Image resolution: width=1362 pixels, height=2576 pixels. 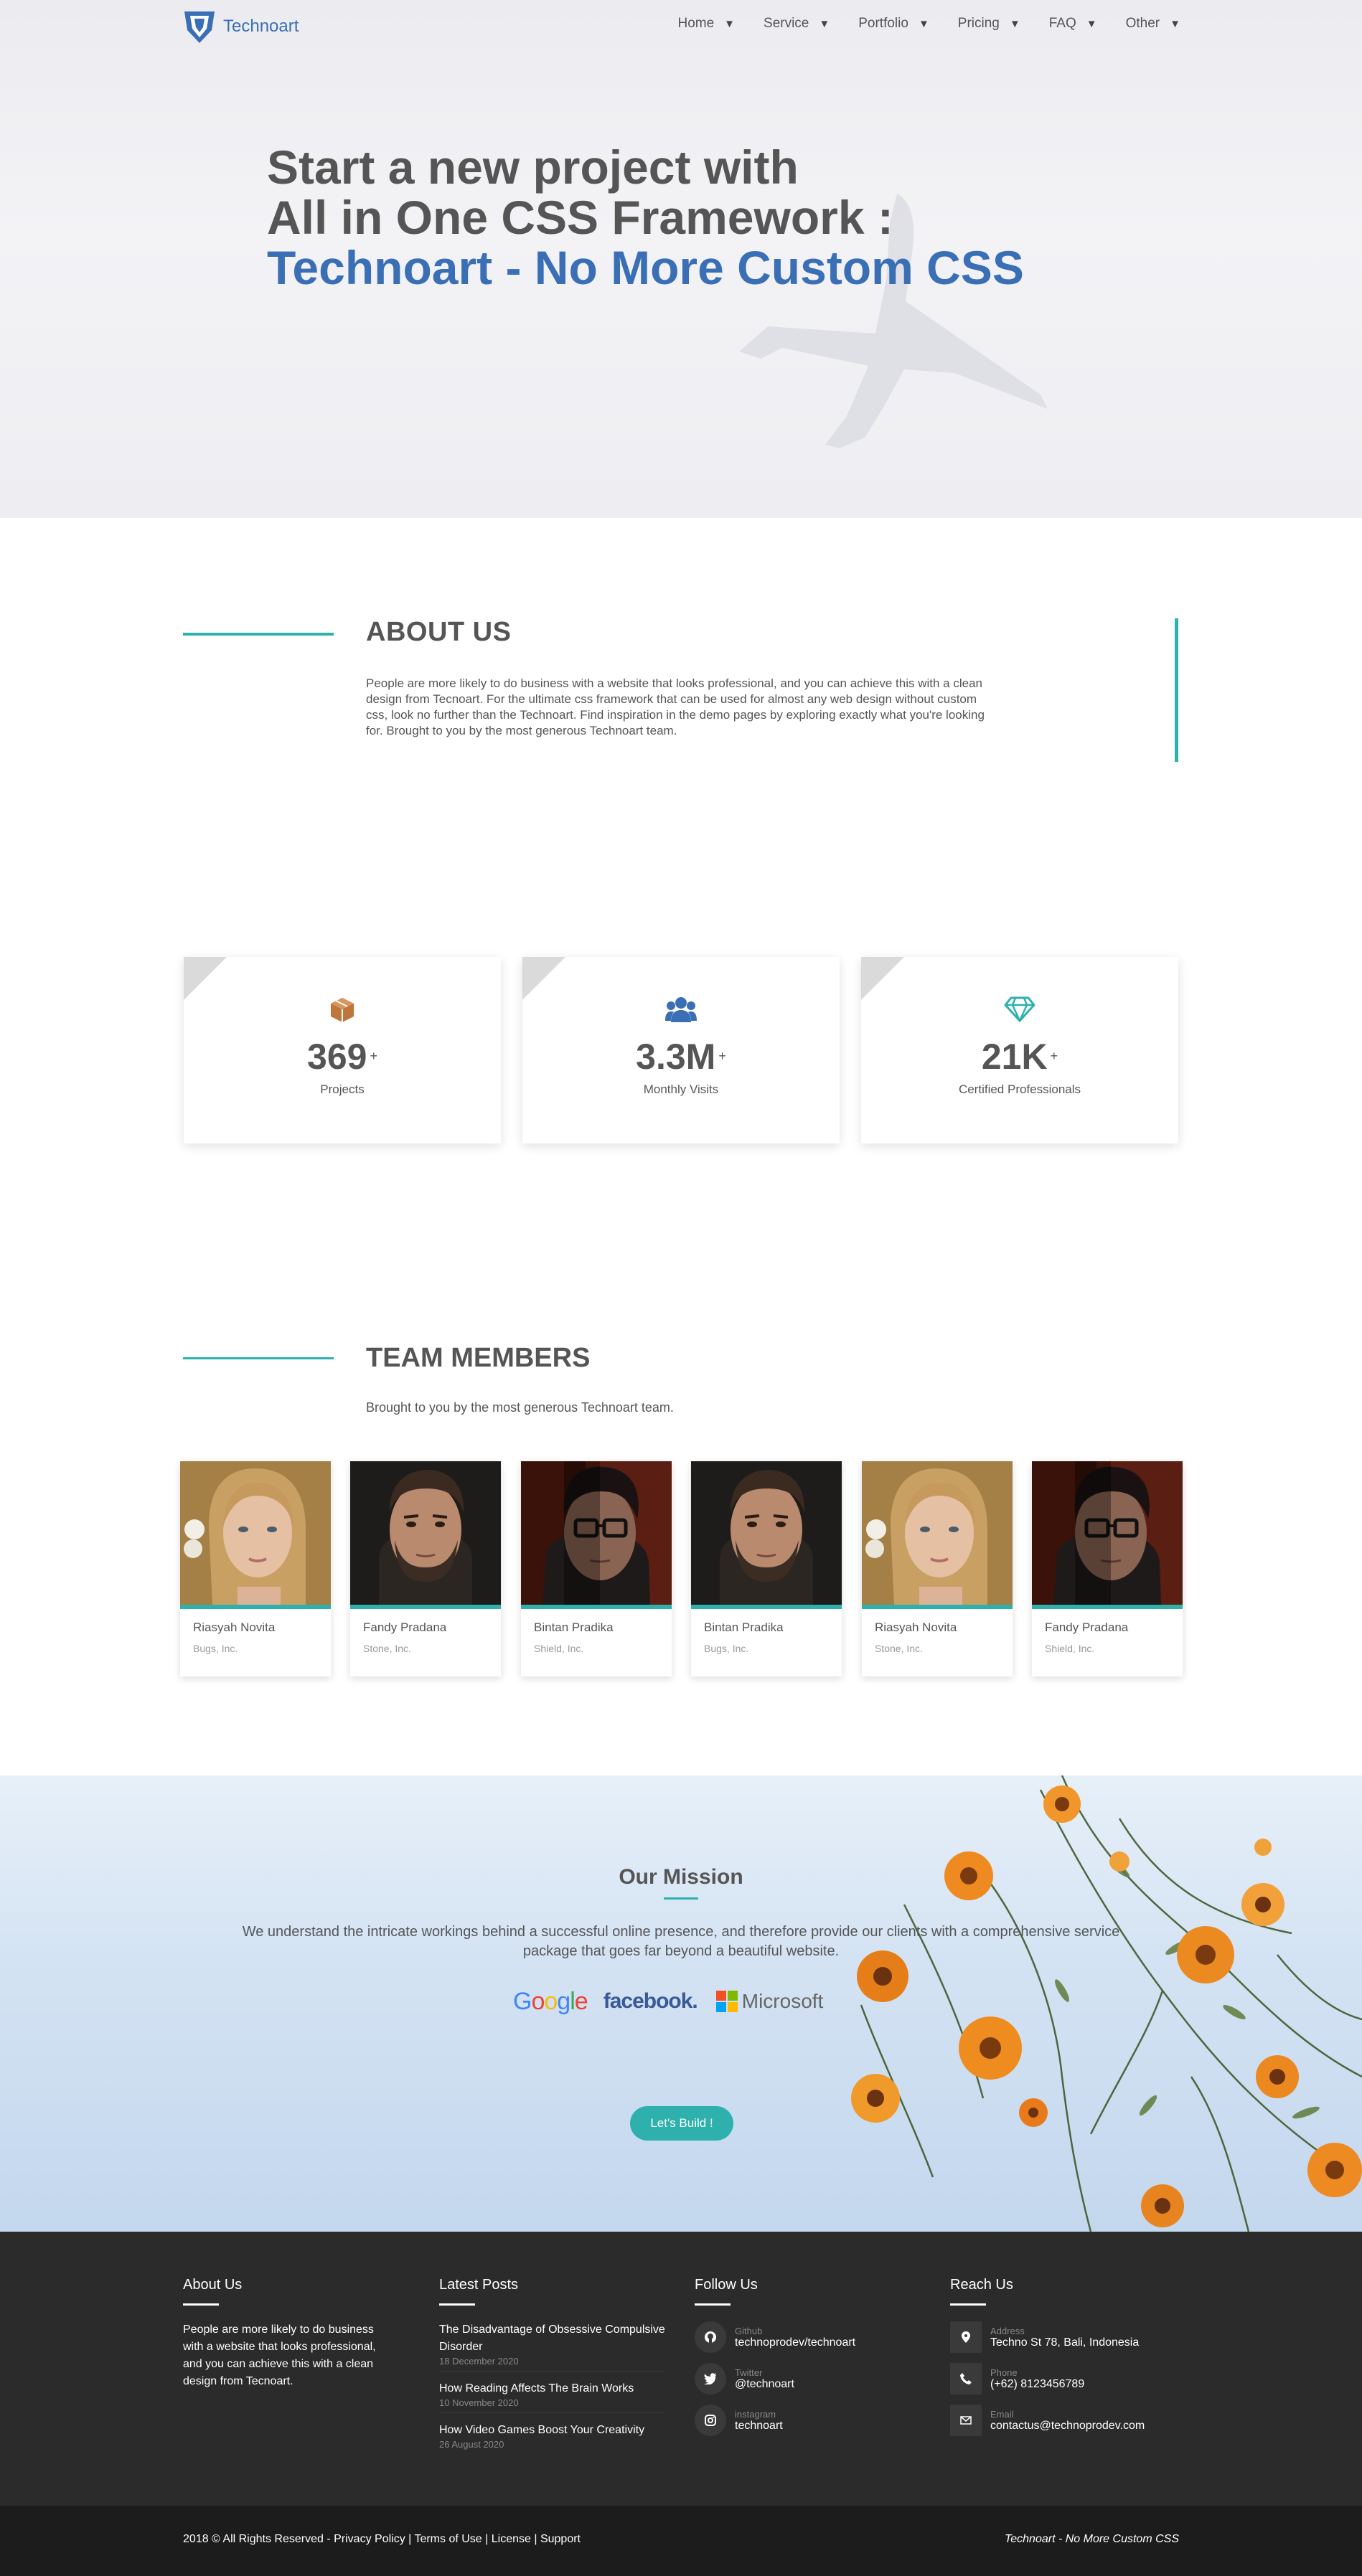 I want to click on menu-service-label: Service, so click(x=786, y=23).